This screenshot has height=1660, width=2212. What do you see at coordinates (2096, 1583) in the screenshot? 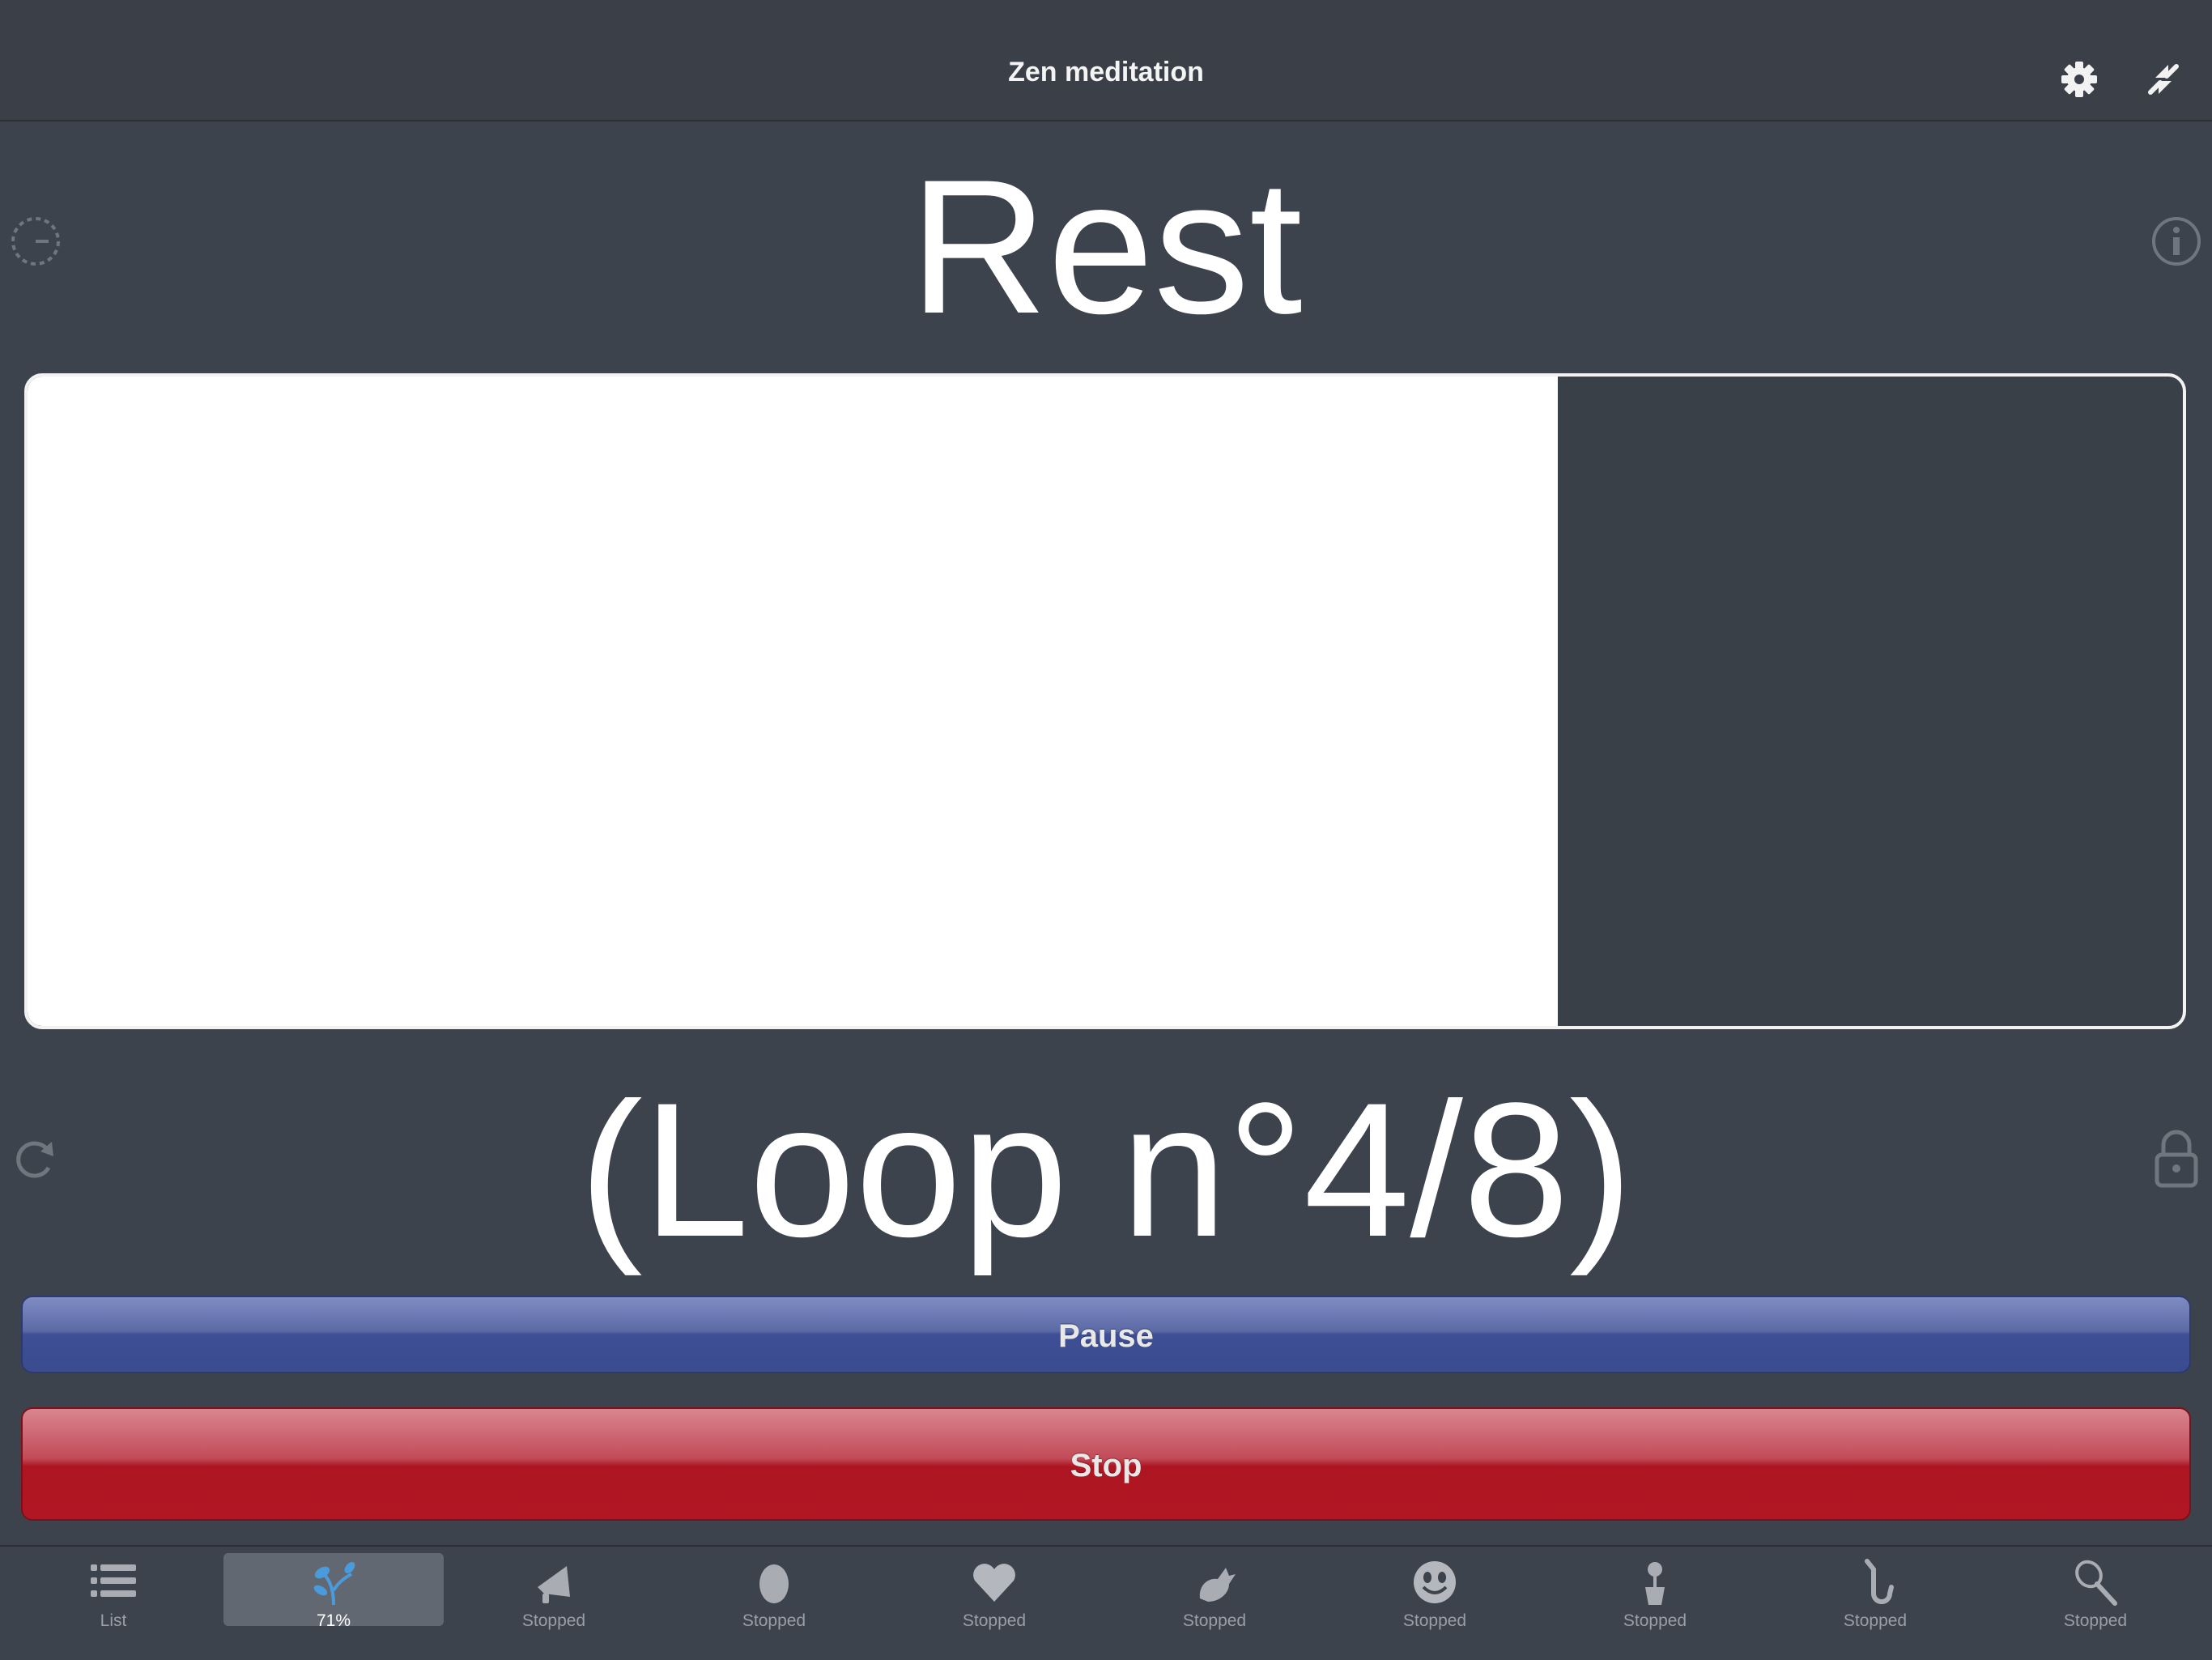
I see `racket-icon` at bounding box center [2096, 1583].